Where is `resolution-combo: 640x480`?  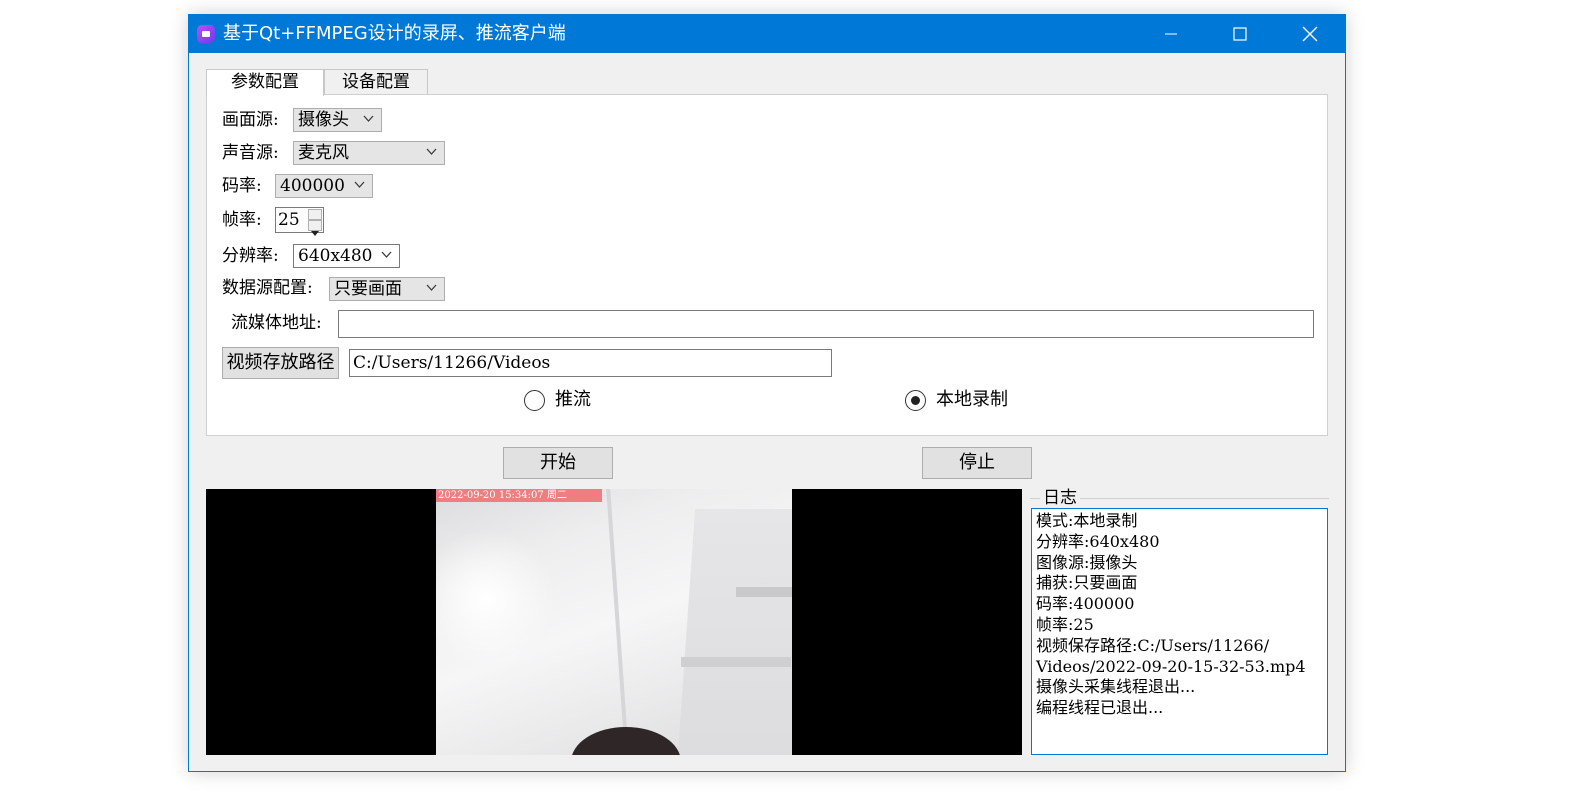
resolution-combo: 640x480 is located at coordinates (346, 256).